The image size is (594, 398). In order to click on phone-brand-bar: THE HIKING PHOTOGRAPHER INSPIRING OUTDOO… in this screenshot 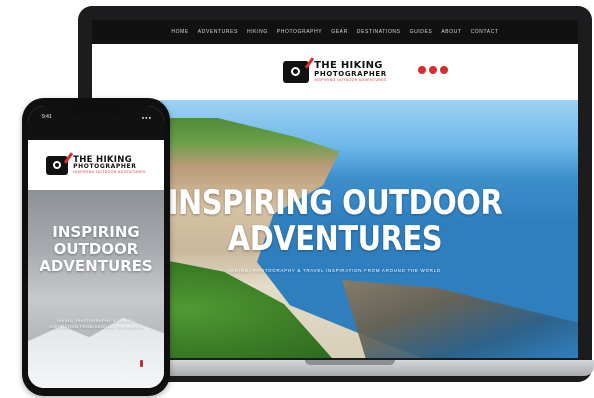, I will do `click(96, 165)`.